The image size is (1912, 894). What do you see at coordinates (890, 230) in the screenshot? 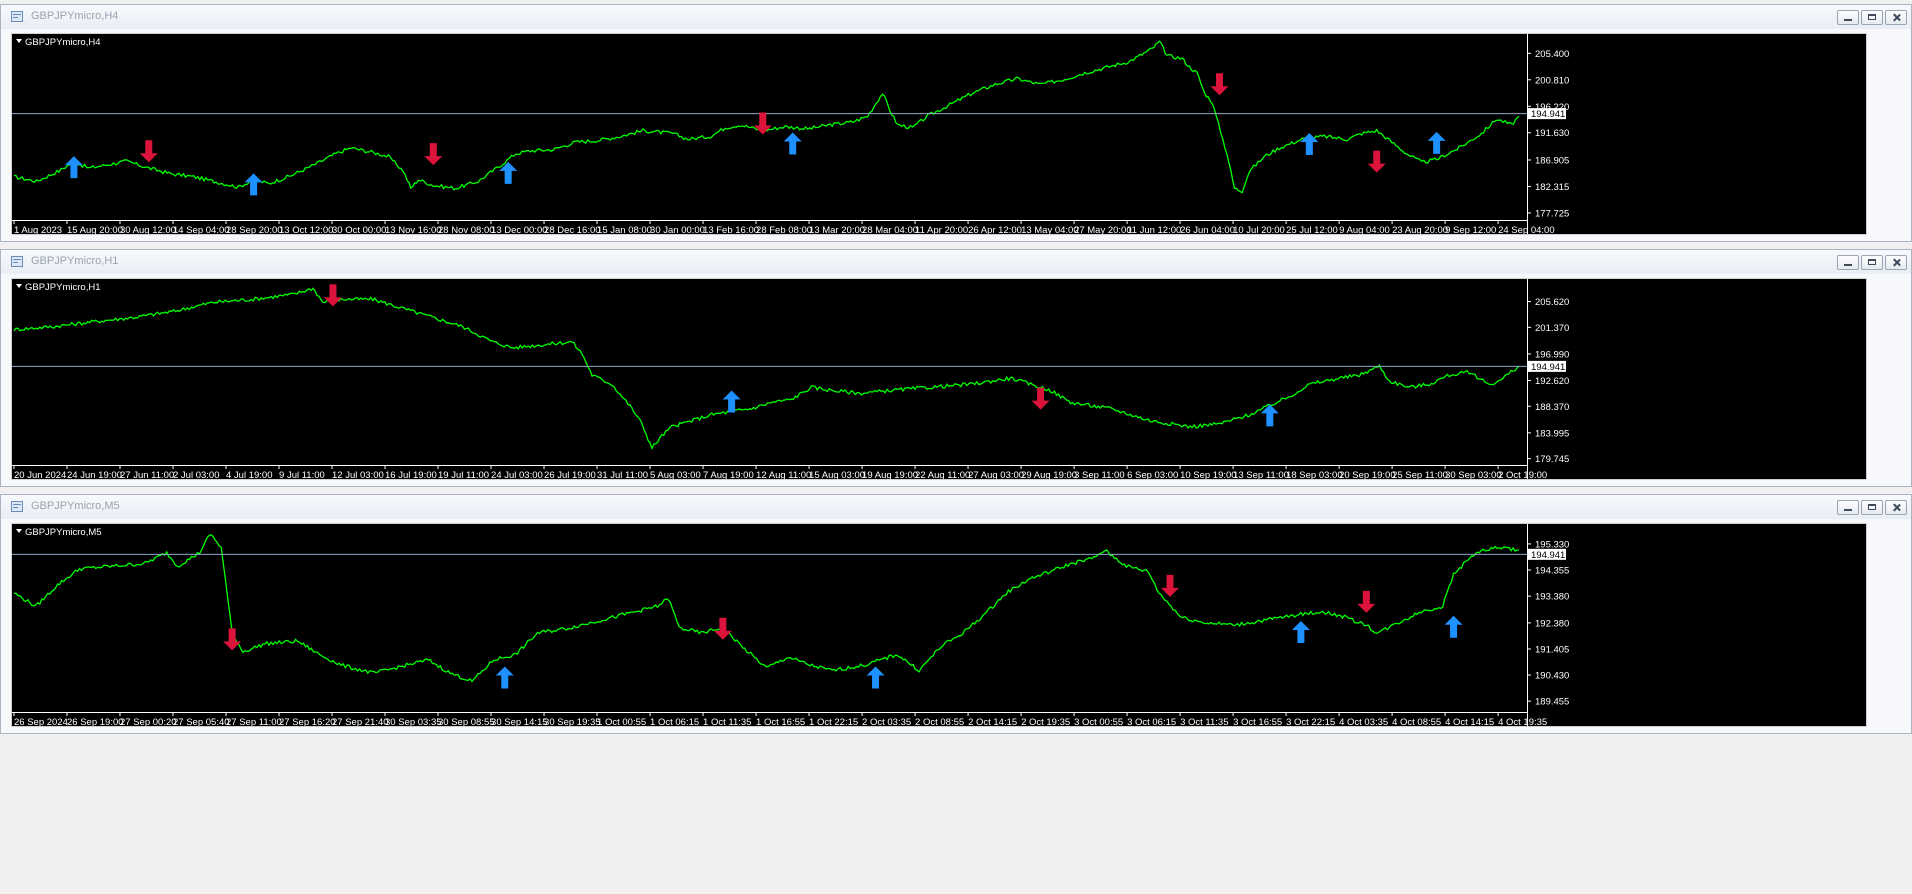
I see `time-tick-label: 28 Mar 04:00` at bounding box center [890, 230].